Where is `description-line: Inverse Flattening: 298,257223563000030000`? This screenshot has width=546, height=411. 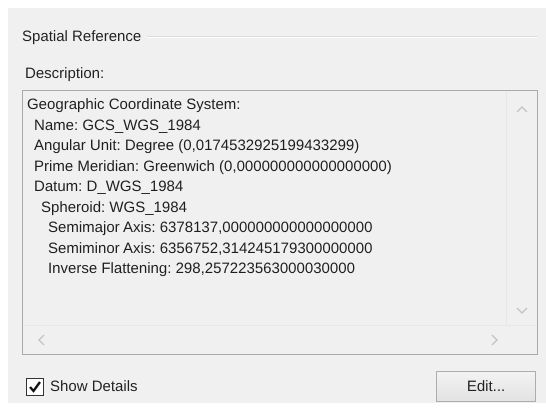
description-line: Inverse Flattening: 298,257223563000030000 is located at coordinates (201, 269).